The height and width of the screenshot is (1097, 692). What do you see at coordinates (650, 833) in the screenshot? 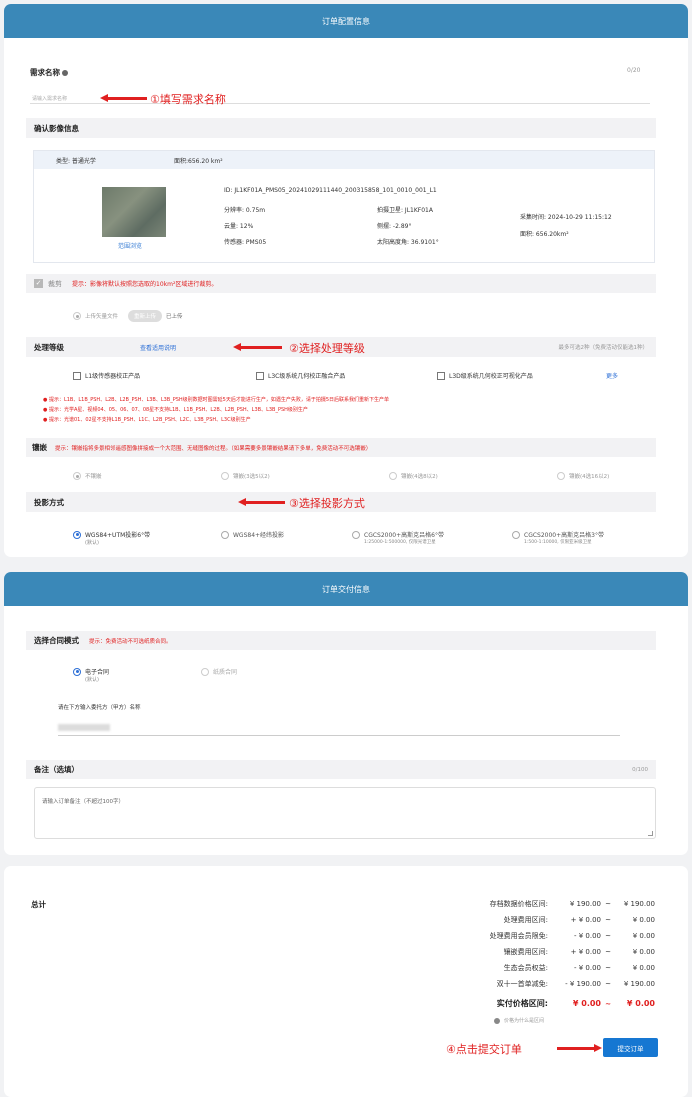
I see `resize-handle-icon` at bounding box center [650, 833].